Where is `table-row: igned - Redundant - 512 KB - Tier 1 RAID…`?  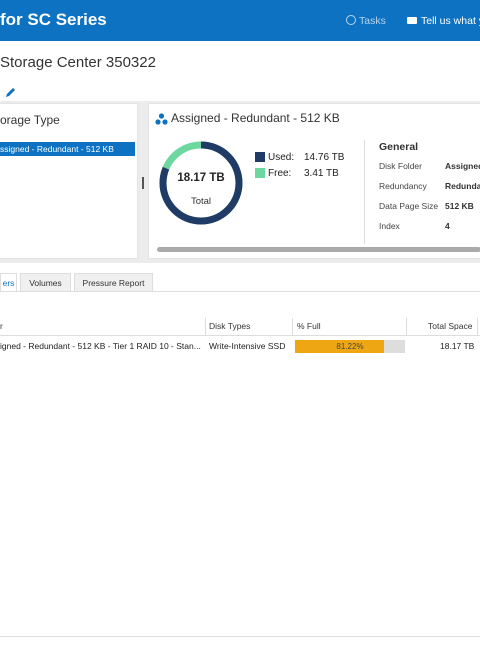
table-row: igned - Redundant - 512 KB - Tier 1 RAID… is located at coordinates (240, 346).